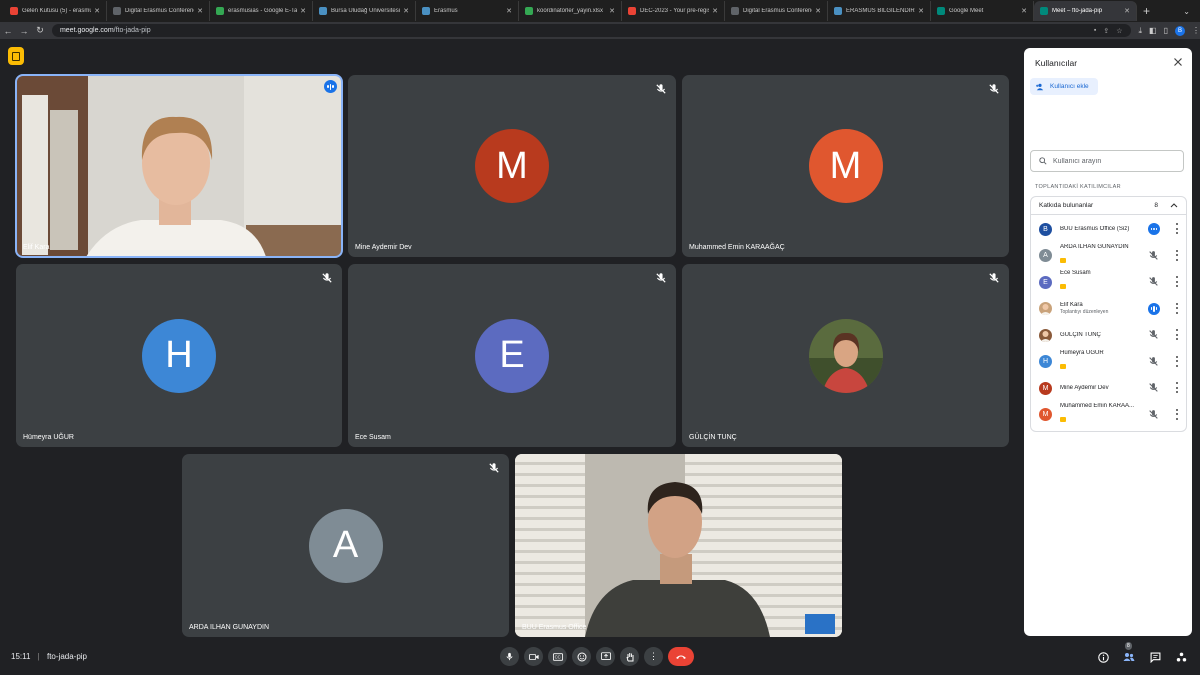  I want to click on participant-row: GÜLÇİN TUNÇ, so click(1108, 335).